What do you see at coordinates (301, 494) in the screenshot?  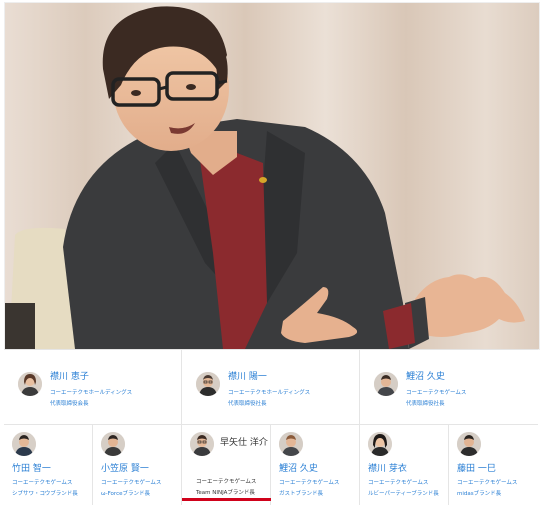 I see `member-role: ガストブランド長` at bounding box center [301, 494].